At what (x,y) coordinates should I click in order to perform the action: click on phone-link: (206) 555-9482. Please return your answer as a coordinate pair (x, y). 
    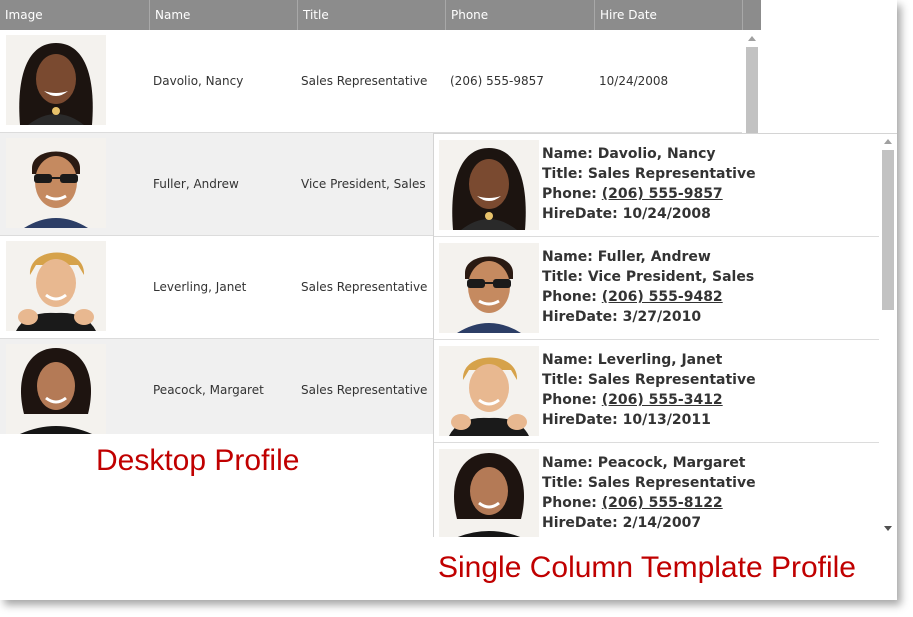
    Looking at the image, I should click on (662, 297).